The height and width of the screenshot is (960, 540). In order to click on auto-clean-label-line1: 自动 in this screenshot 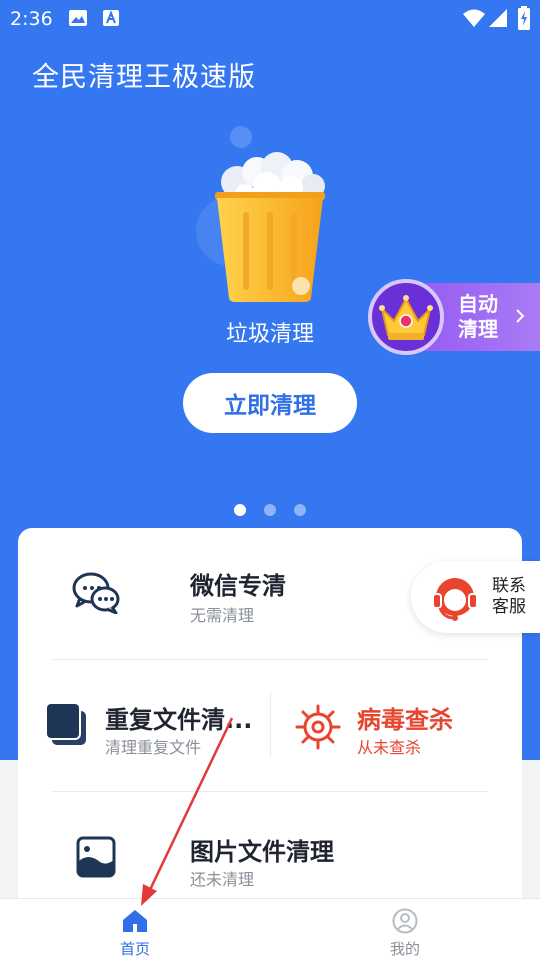, I will do `click(478, 304)`.